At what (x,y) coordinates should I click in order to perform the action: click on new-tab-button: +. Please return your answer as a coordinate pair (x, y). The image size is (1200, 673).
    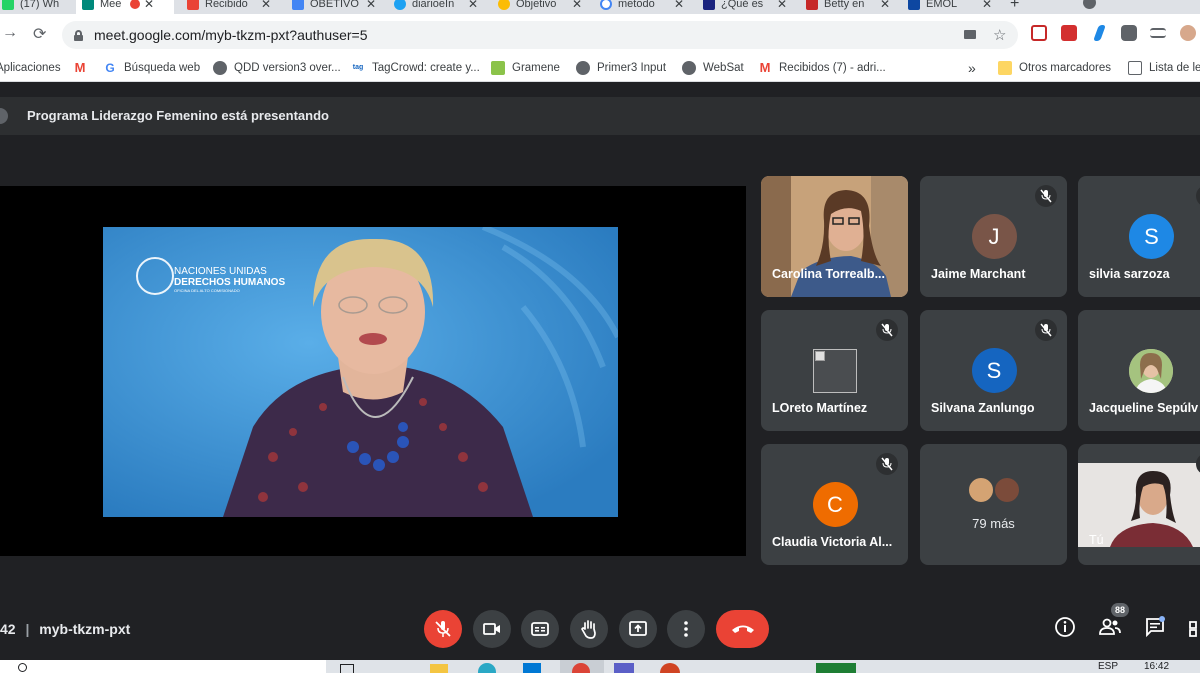
    Looking at the image, I should click on (1014, 6).